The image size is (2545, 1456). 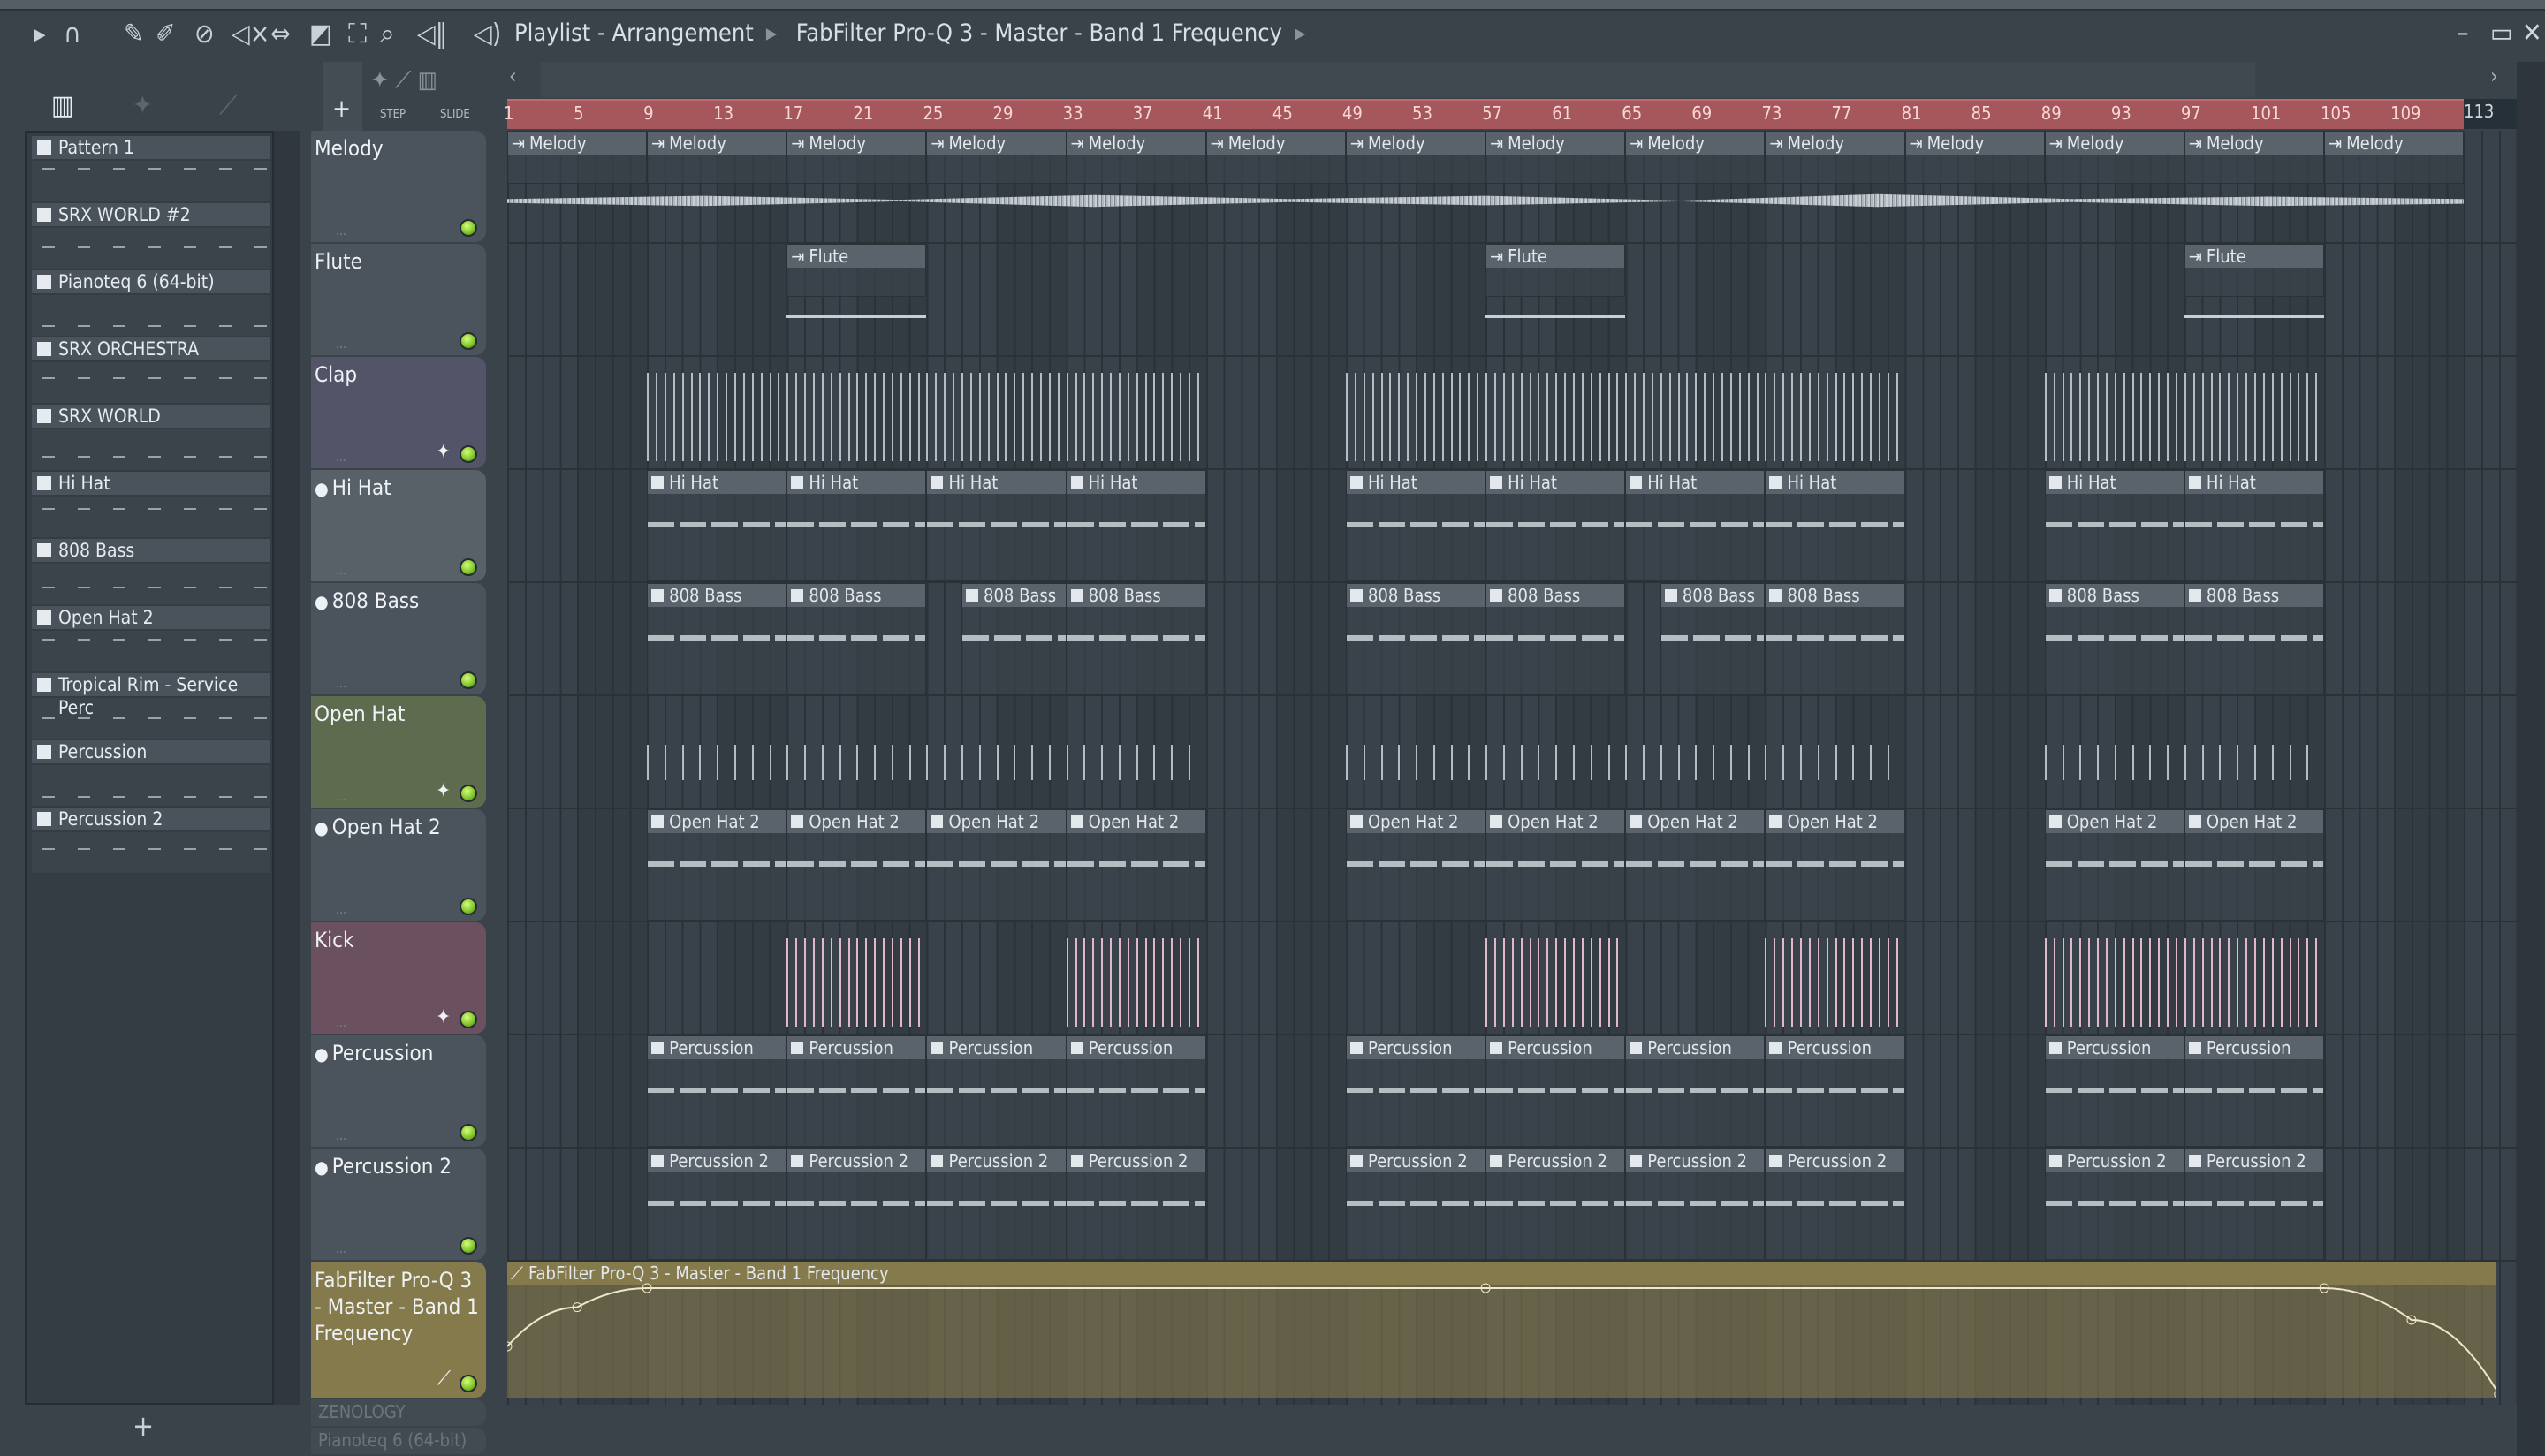 I want to click on pattern-item: Pianoteq 6 (64-bit), so click(x=151, y=303).